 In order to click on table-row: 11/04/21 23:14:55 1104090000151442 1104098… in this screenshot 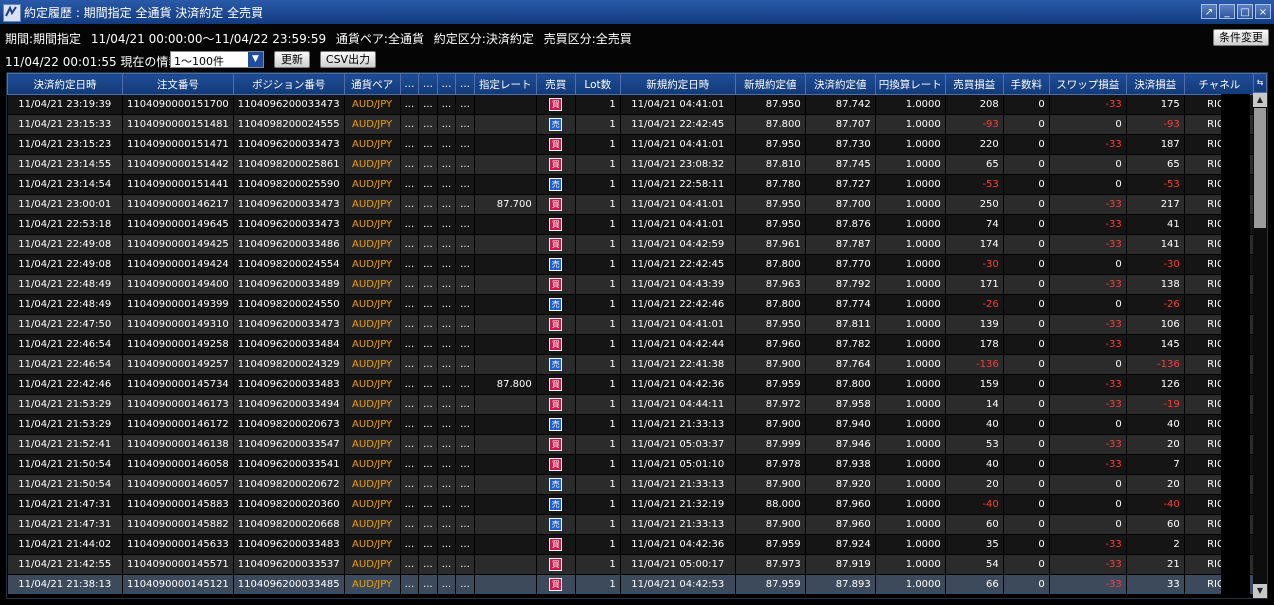, I will do `click(631, 164)`.